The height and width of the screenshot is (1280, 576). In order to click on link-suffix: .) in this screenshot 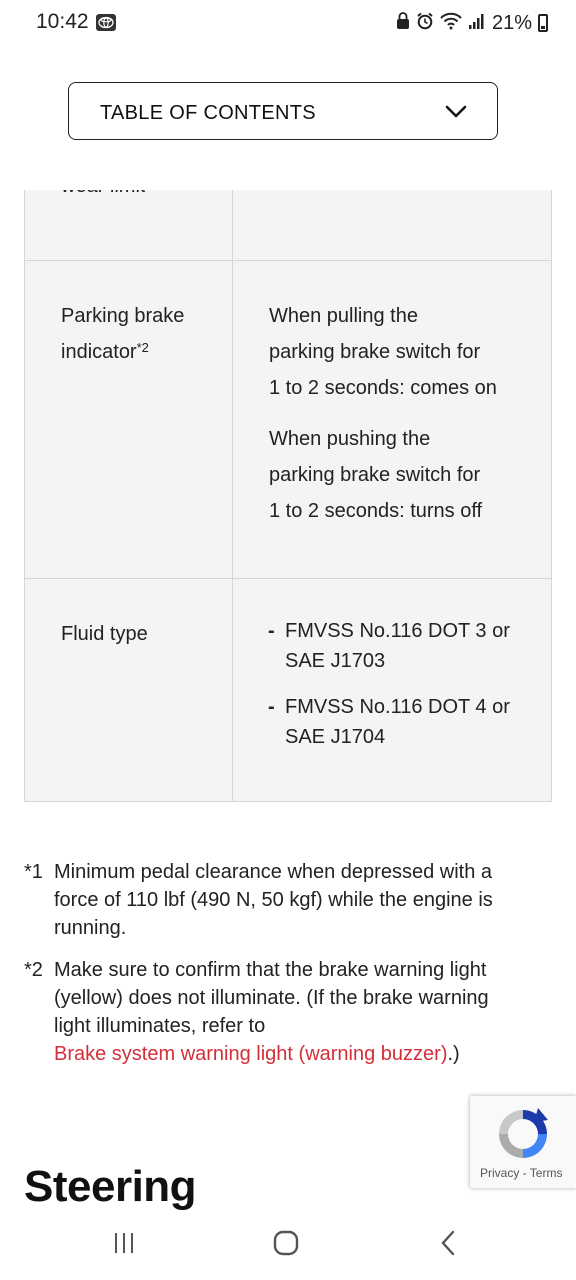, I will do `click(453, 1054)`.